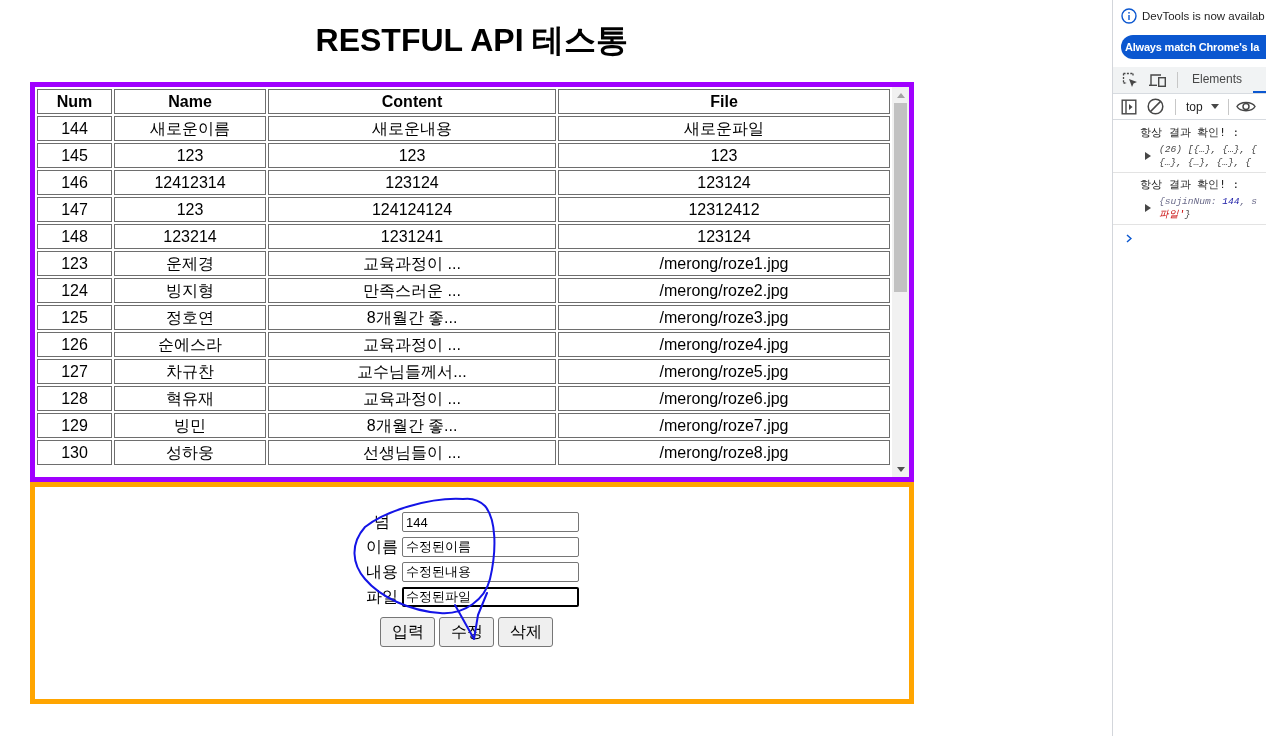 This screenshot has height=736, width=1266. Describe the element at coordinates (1130, 80) in the screenshot. I see `inspect-icon` at that location.